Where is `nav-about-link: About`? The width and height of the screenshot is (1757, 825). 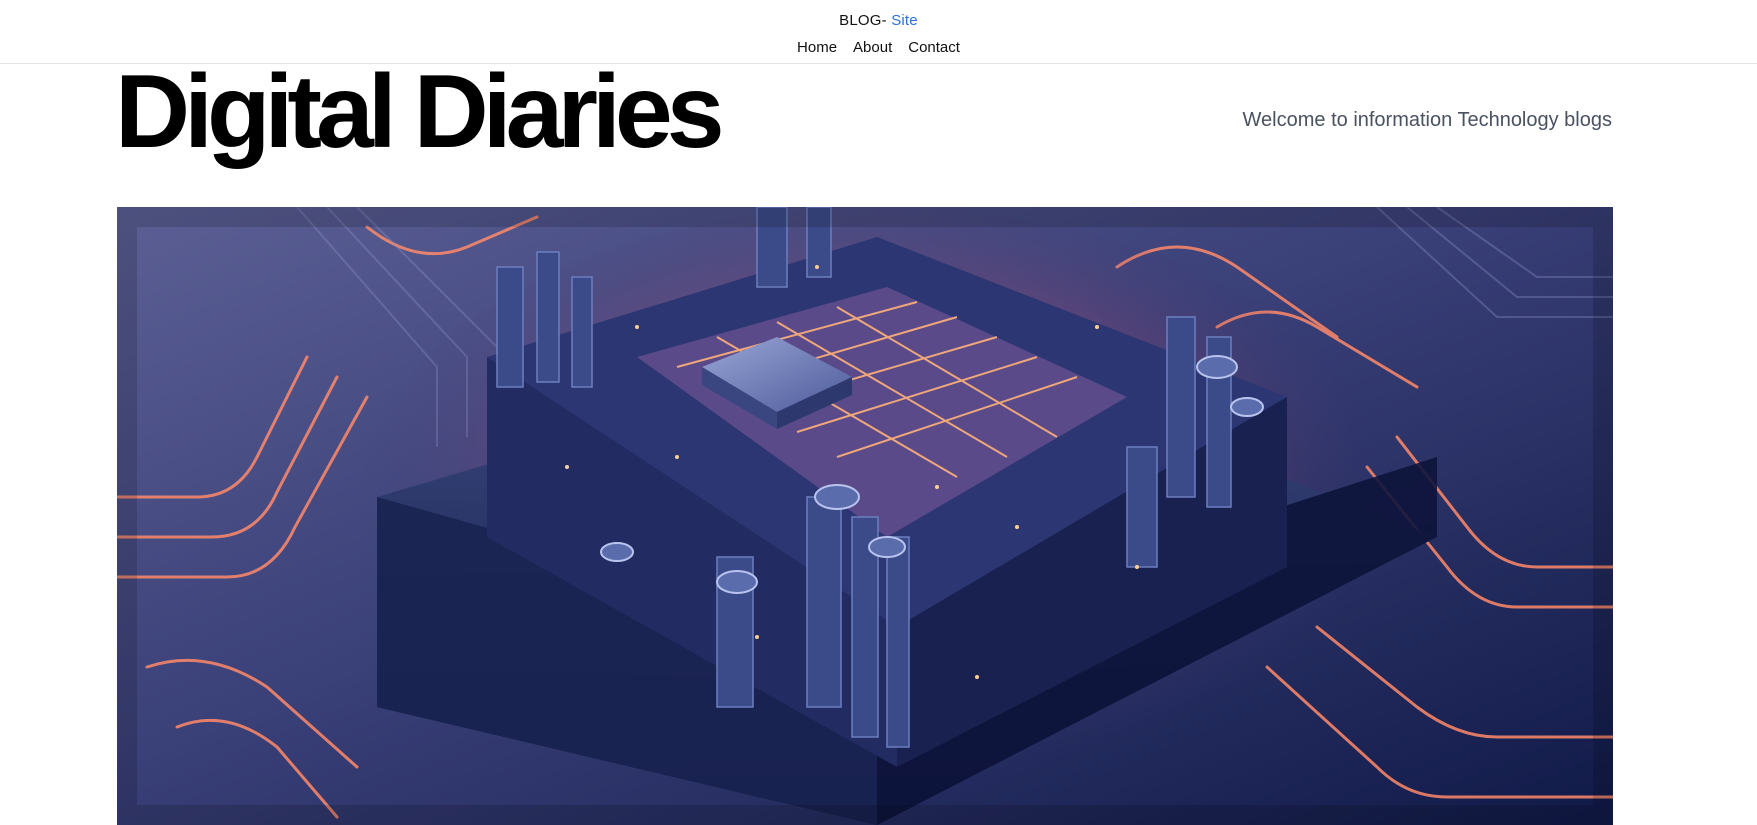 nav-about-link: About is located at coordinates (872, 47).